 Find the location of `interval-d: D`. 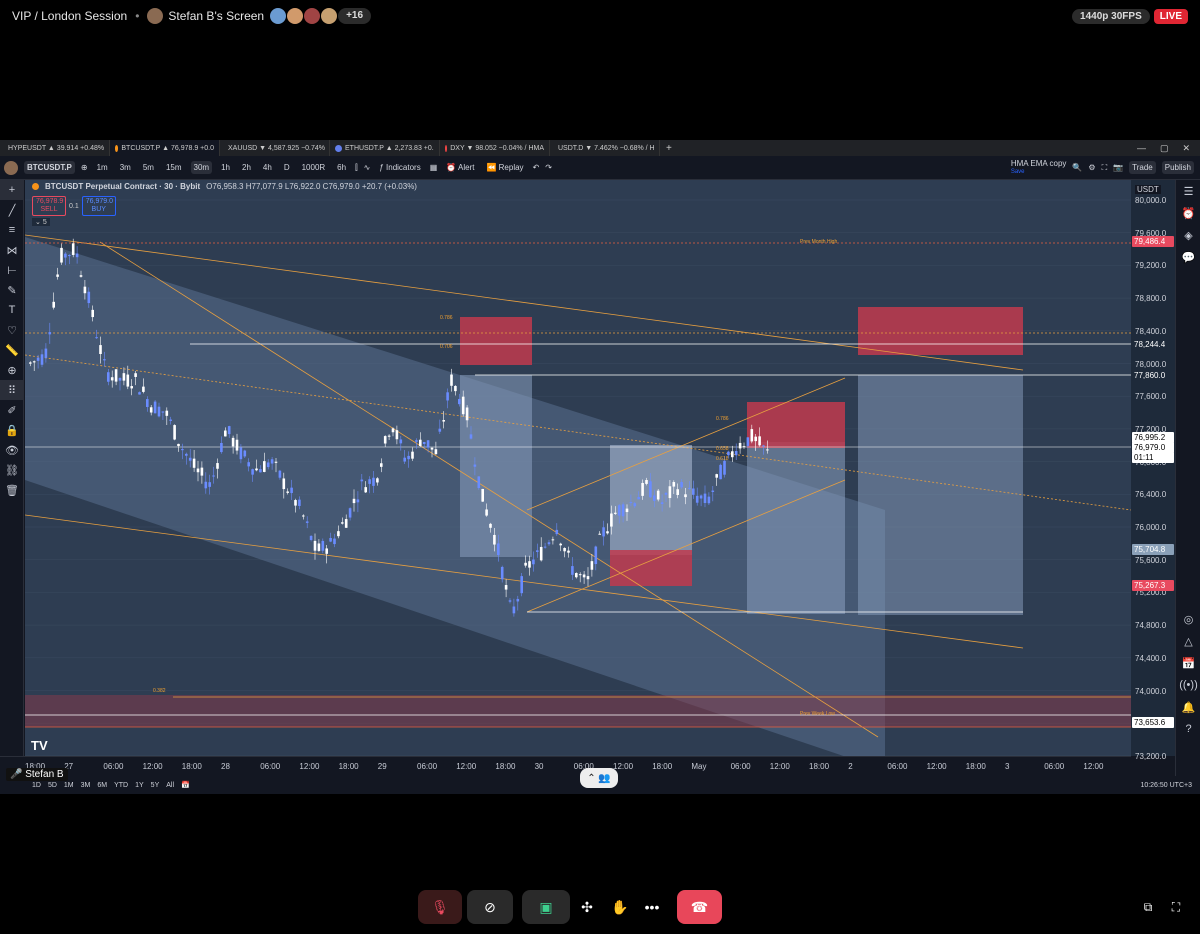

interval-d: D is located at coordinates (287, 167).